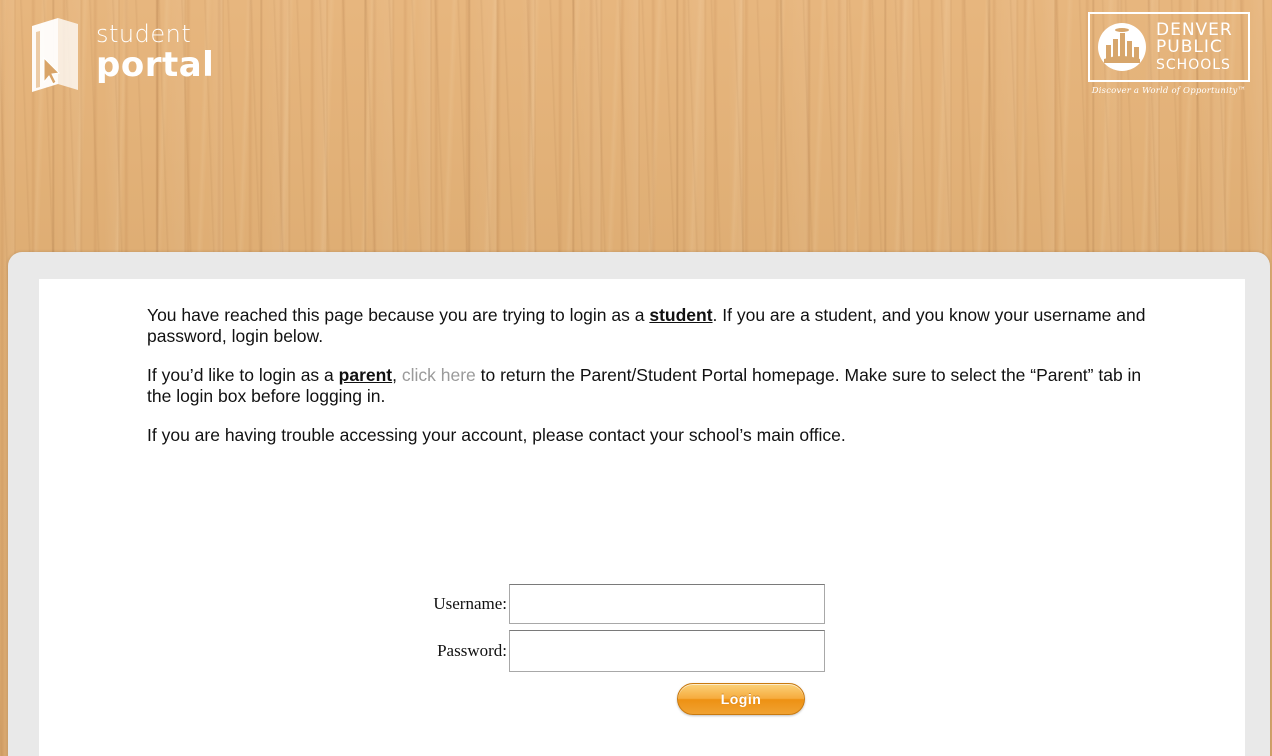 The image size is (1272, 756). I want to click on password-row: Password:, so click(606, 651).